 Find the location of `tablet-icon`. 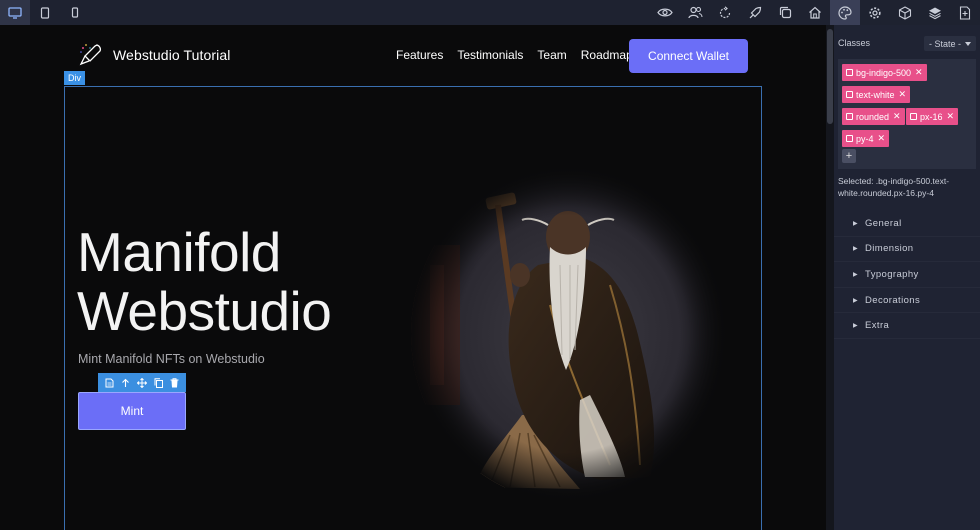

tablet-icon is located at coordinates (45, 12).